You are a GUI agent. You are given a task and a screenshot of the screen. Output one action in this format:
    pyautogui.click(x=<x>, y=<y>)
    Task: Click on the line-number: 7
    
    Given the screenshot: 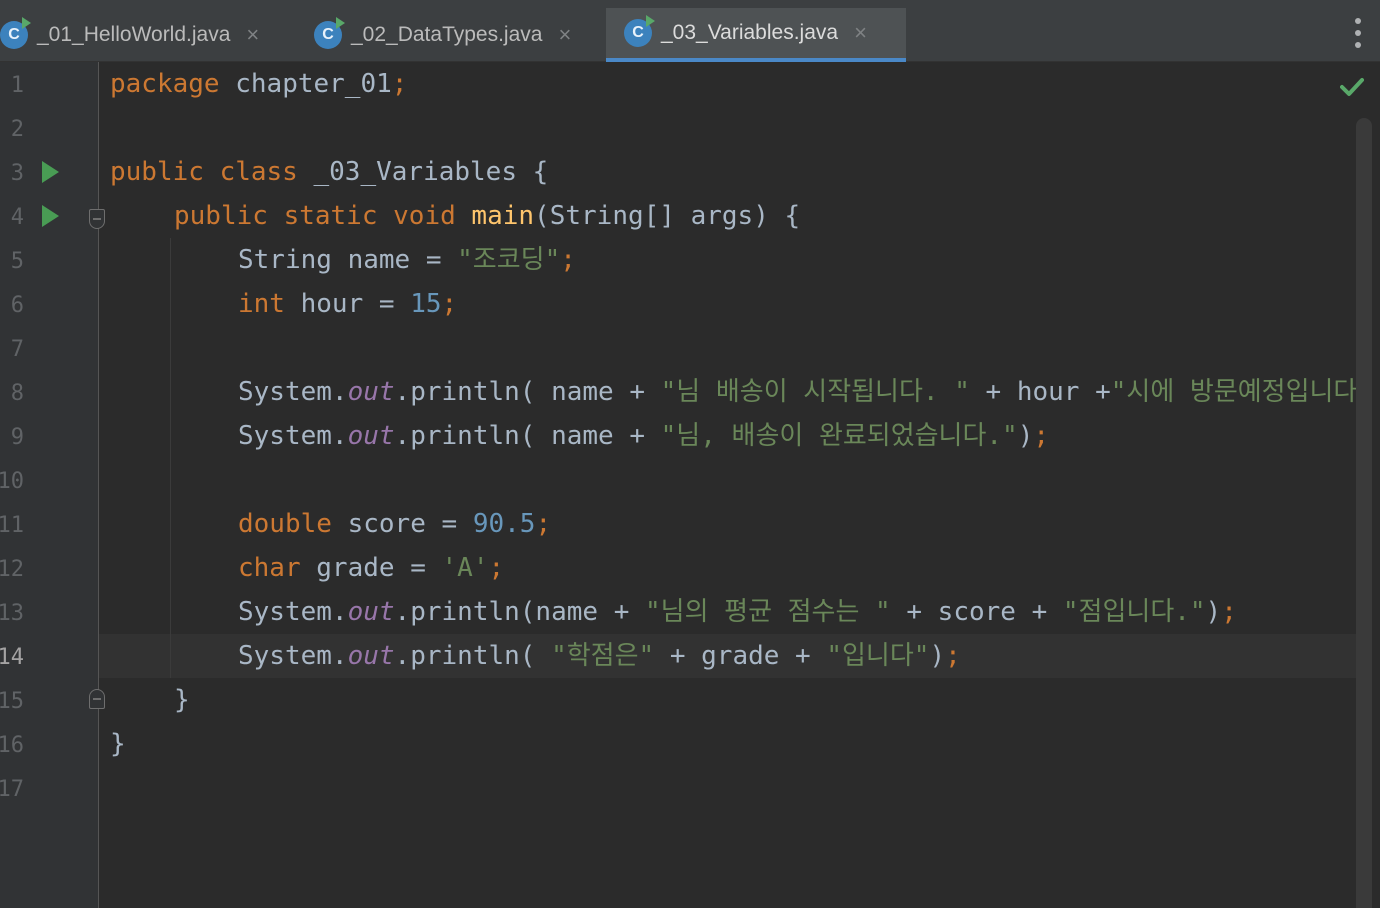 What is the action you would take?
    pyautogui.click(x=17, y=349)
    